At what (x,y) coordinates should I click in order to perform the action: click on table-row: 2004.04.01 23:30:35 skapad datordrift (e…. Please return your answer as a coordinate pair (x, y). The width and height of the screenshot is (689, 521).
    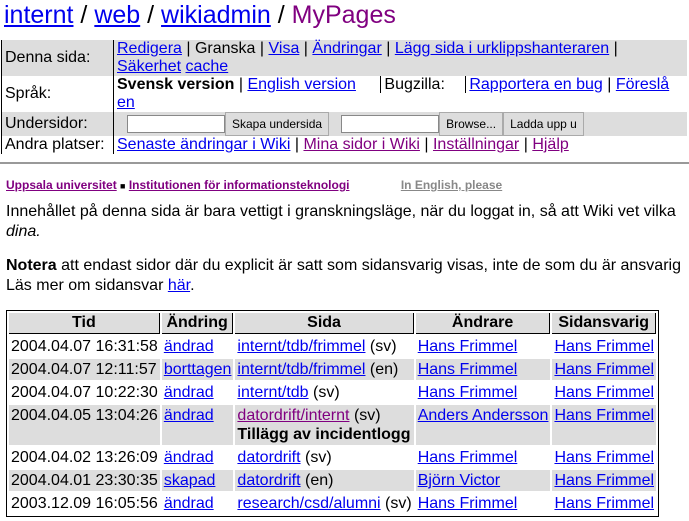
    Looking at the image, I should click on (333, 480).